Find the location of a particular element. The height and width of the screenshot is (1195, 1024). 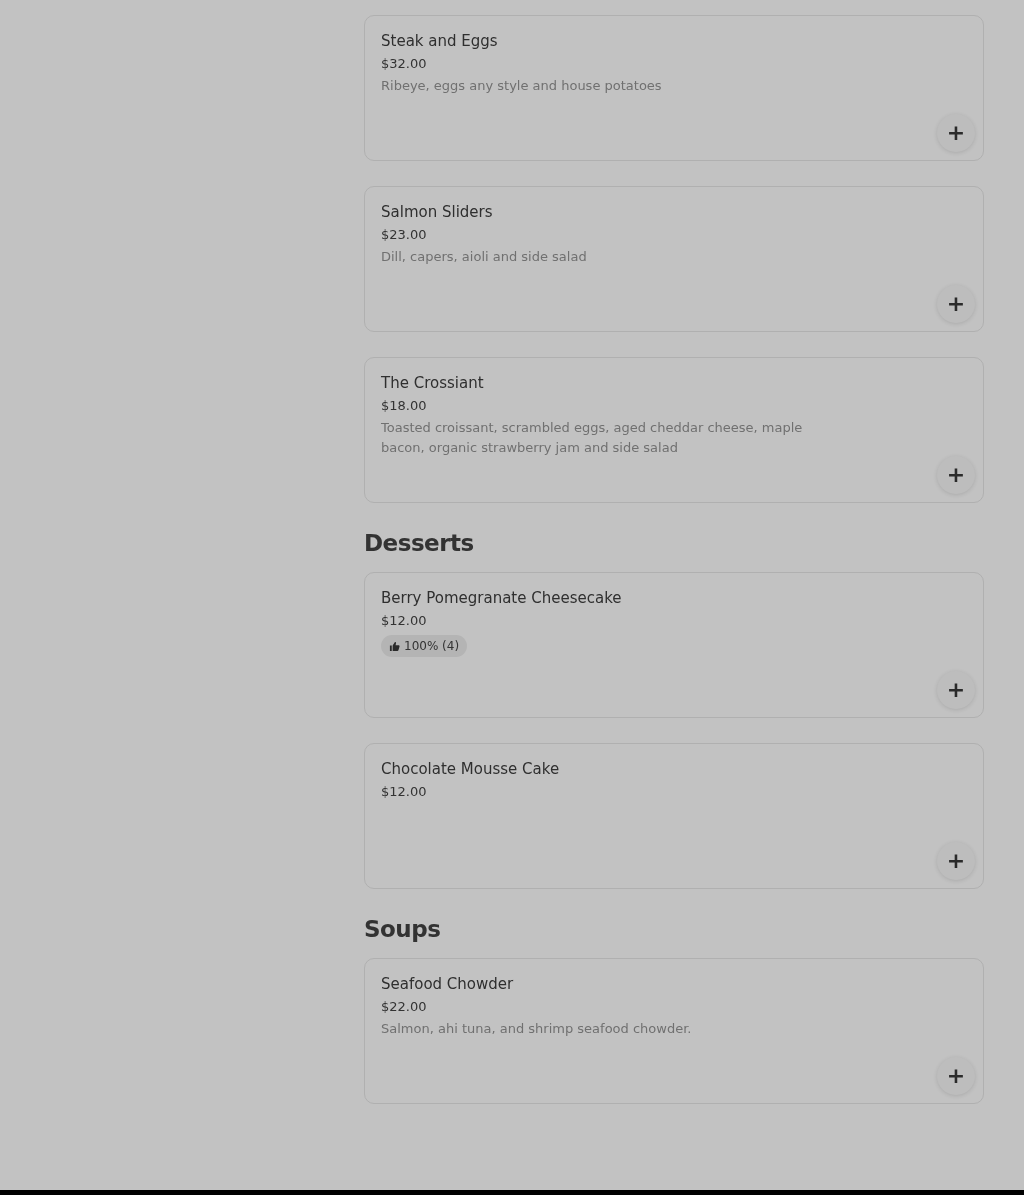

section-heading: Desserts is located at coordinates (419, 543).